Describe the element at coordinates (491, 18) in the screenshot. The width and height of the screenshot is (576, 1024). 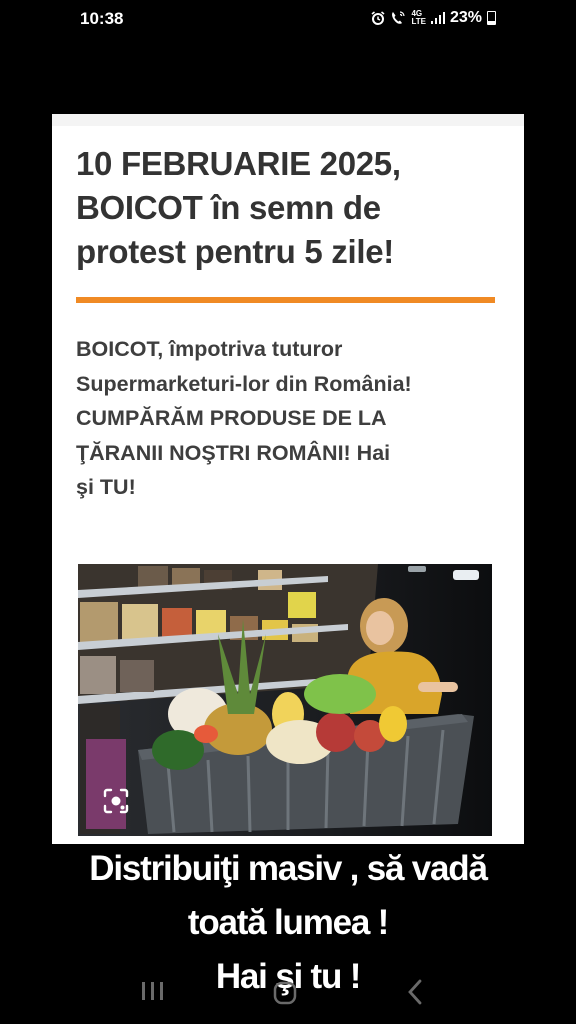
I see `battery-icon` at that location.